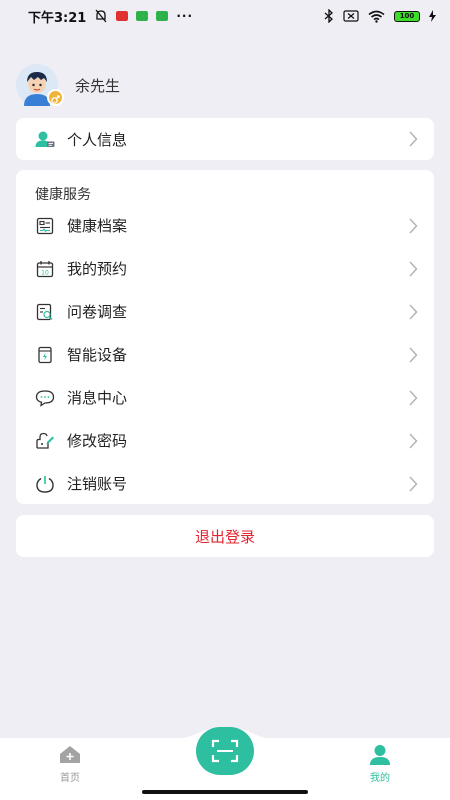 The height and width of the screenshot is (800, 450). I want to click on status-bar: 下午3:21 ··· 100, so click(225, 16).